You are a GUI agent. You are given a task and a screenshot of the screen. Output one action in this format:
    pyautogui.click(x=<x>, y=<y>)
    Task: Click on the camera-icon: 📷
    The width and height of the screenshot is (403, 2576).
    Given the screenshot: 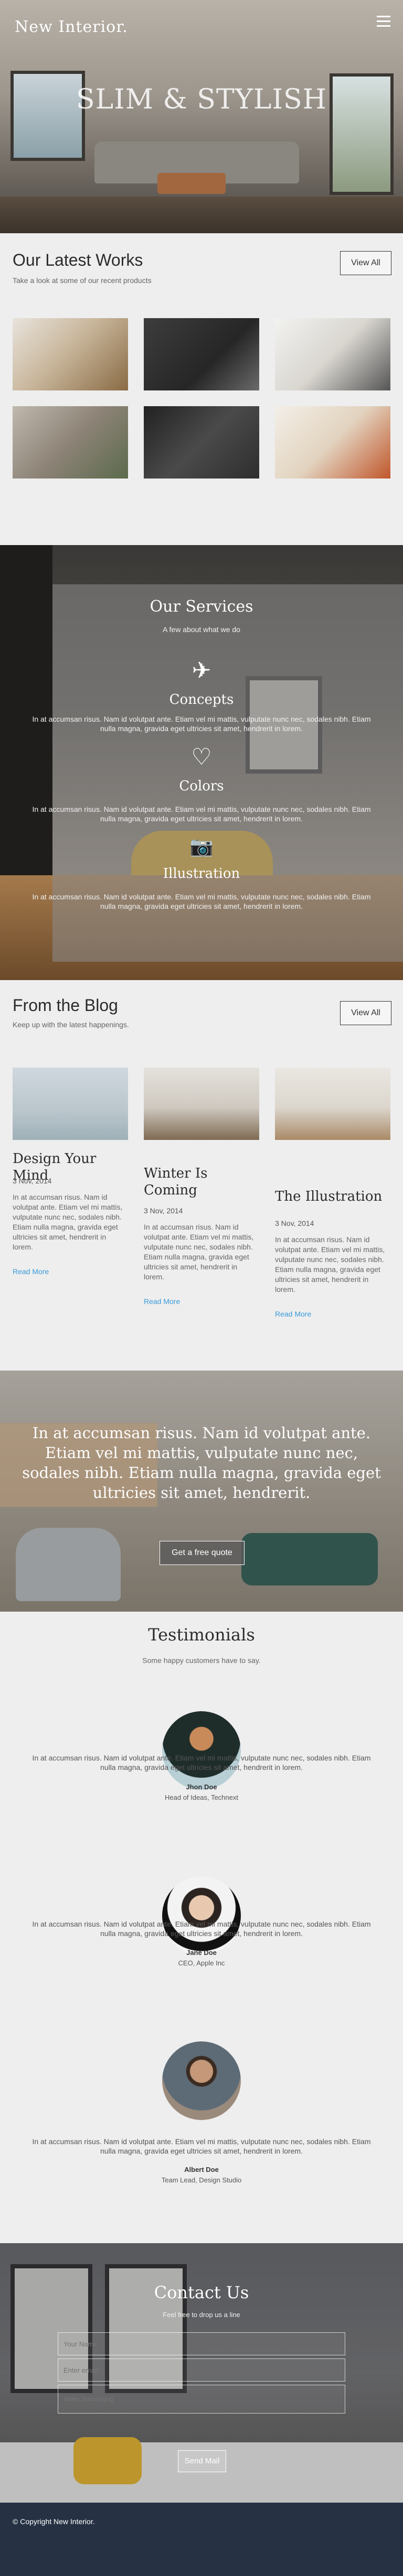 What is the action you would take?
    pyautogui.click(x=201, y=846)
    